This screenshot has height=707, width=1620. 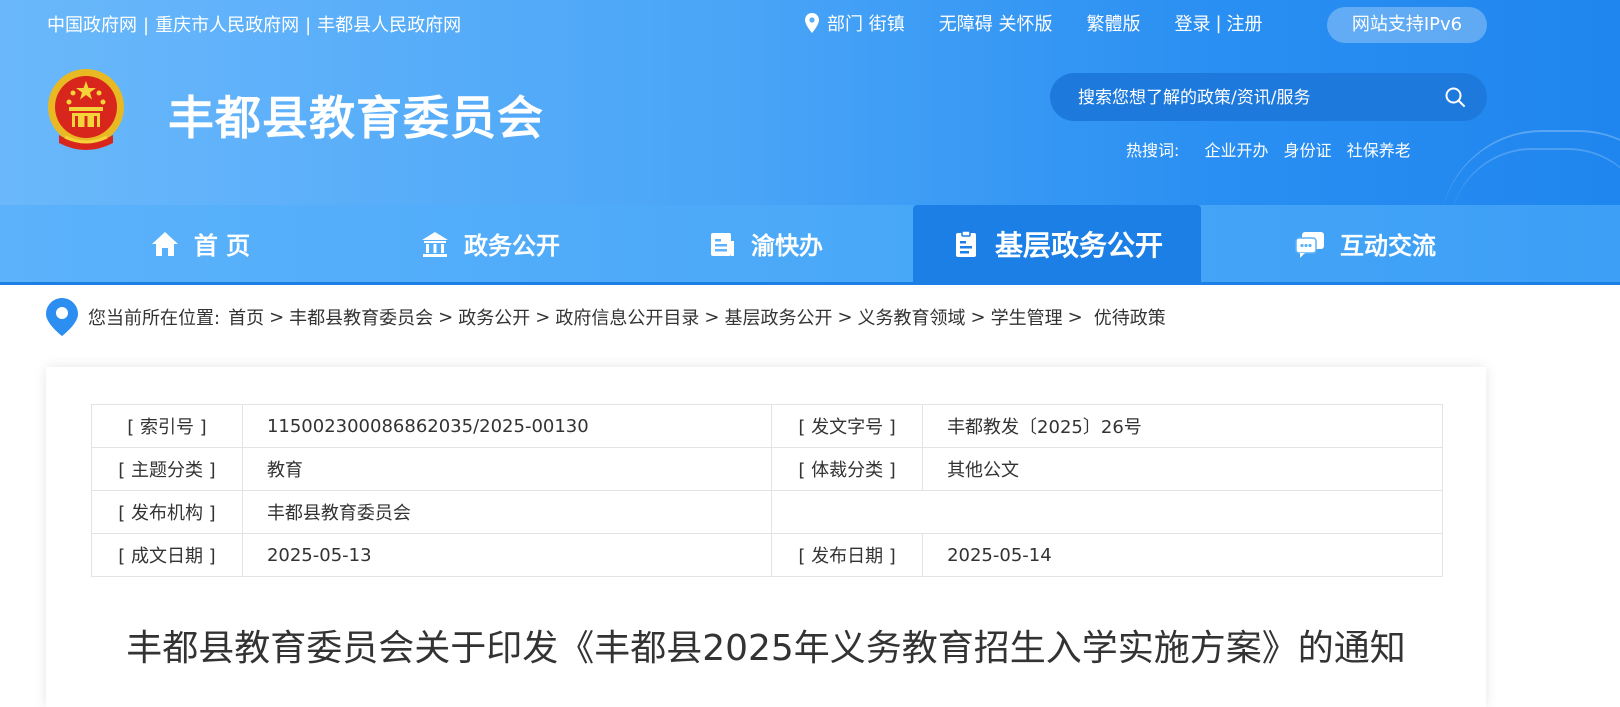 I want to click on nav-grassroots-affairs: 基层政务公开, so click(x=1057, y=243).